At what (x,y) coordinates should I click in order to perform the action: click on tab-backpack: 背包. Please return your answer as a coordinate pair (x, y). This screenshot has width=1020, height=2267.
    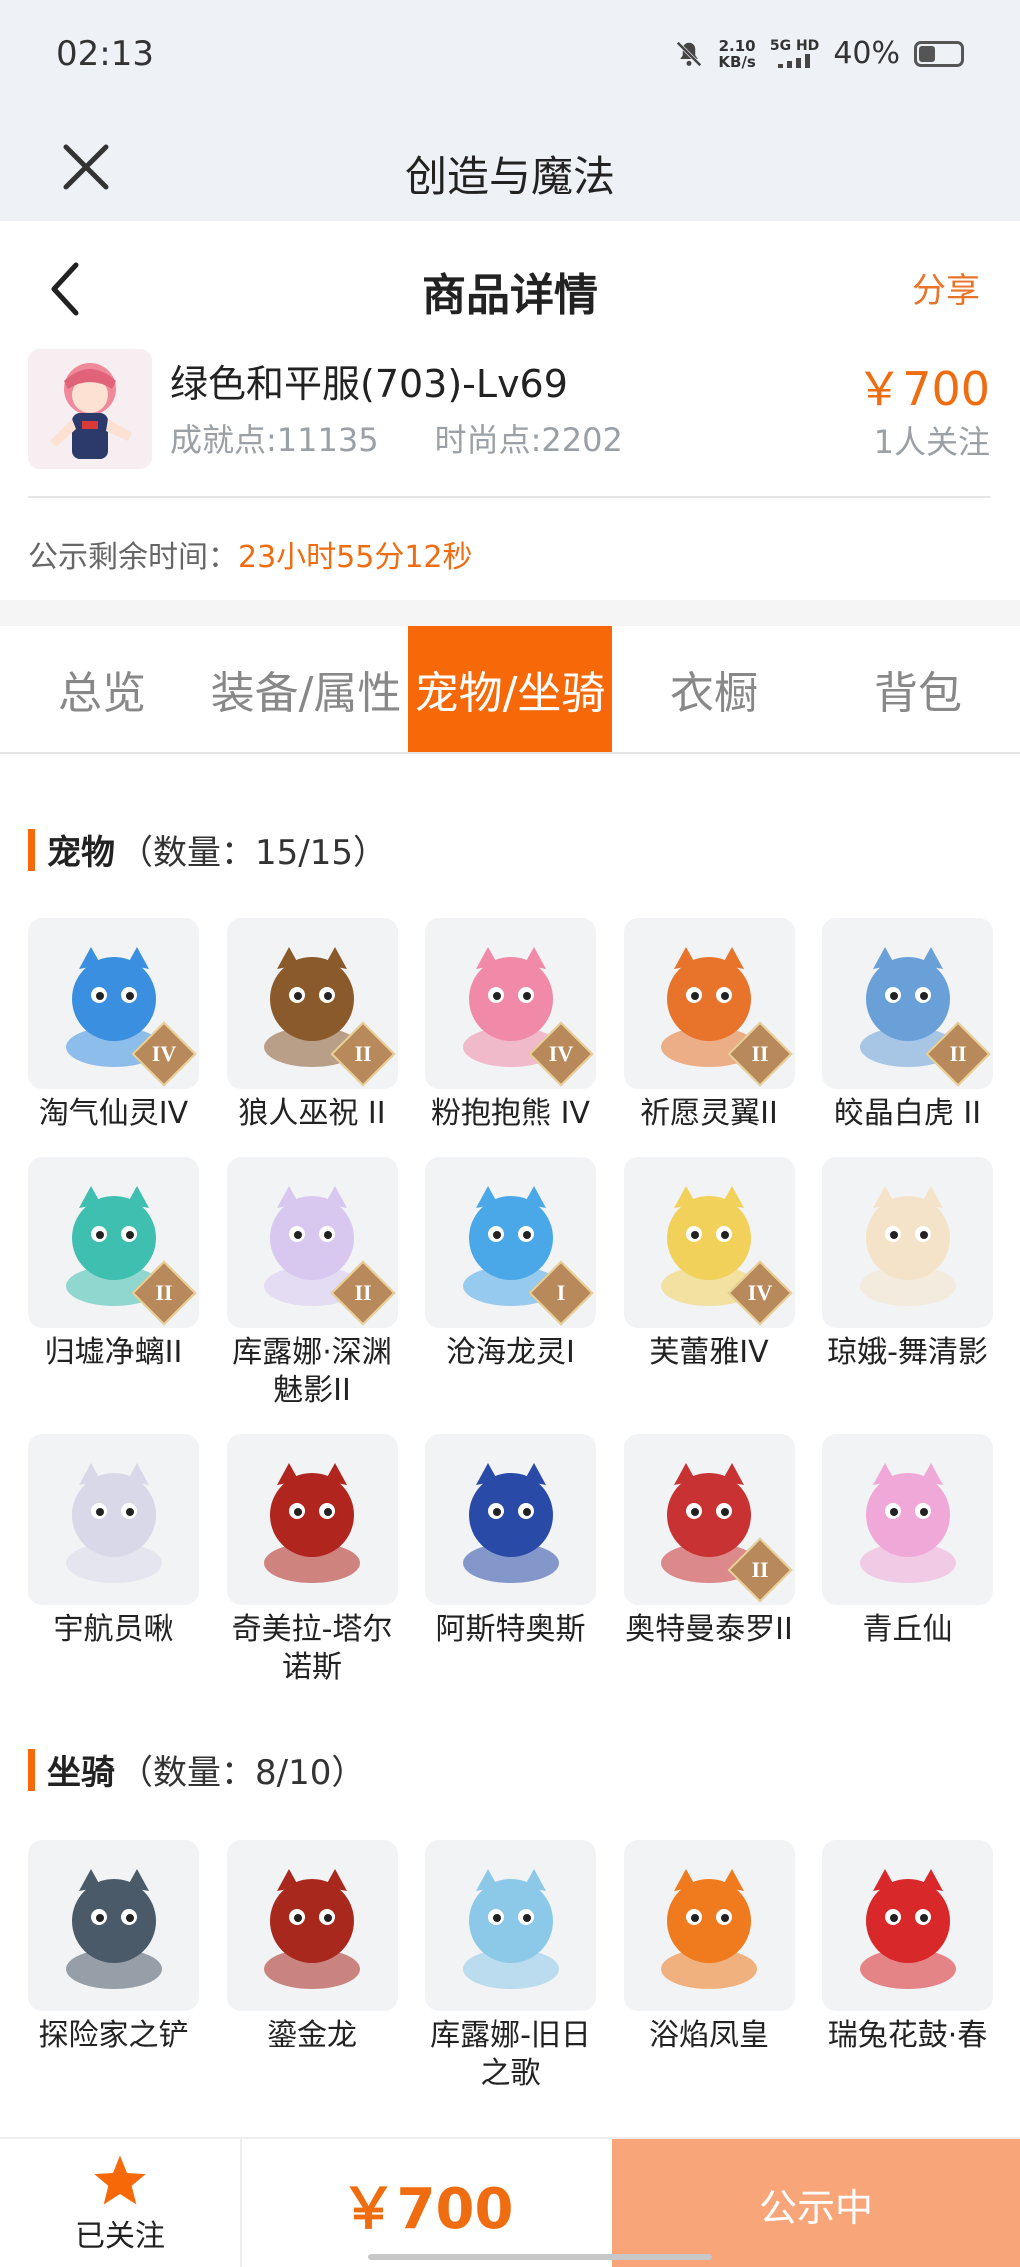
    Looking at the image, I should click on (918, 689).